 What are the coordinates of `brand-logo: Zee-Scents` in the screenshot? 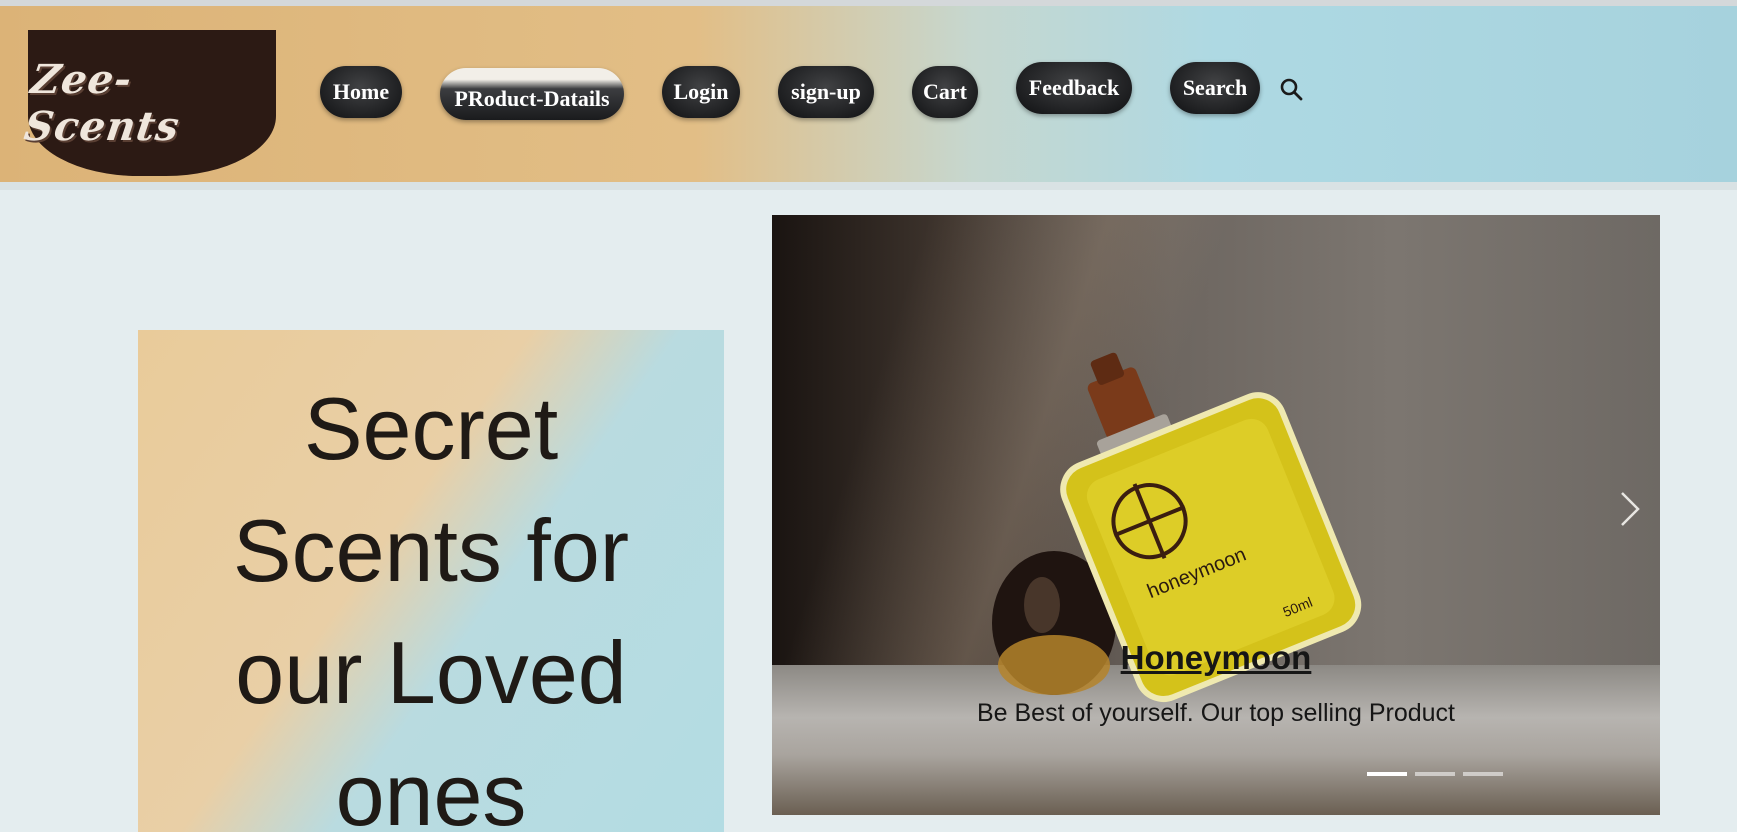 It's located at (148, 103).